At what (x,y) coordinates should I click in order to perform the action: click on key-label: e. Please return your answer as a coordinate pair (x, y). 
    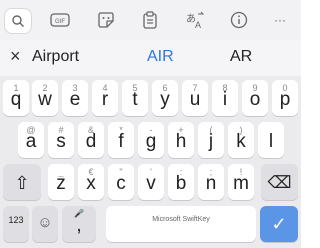
    Looking at the image, I should click on (75, 99).